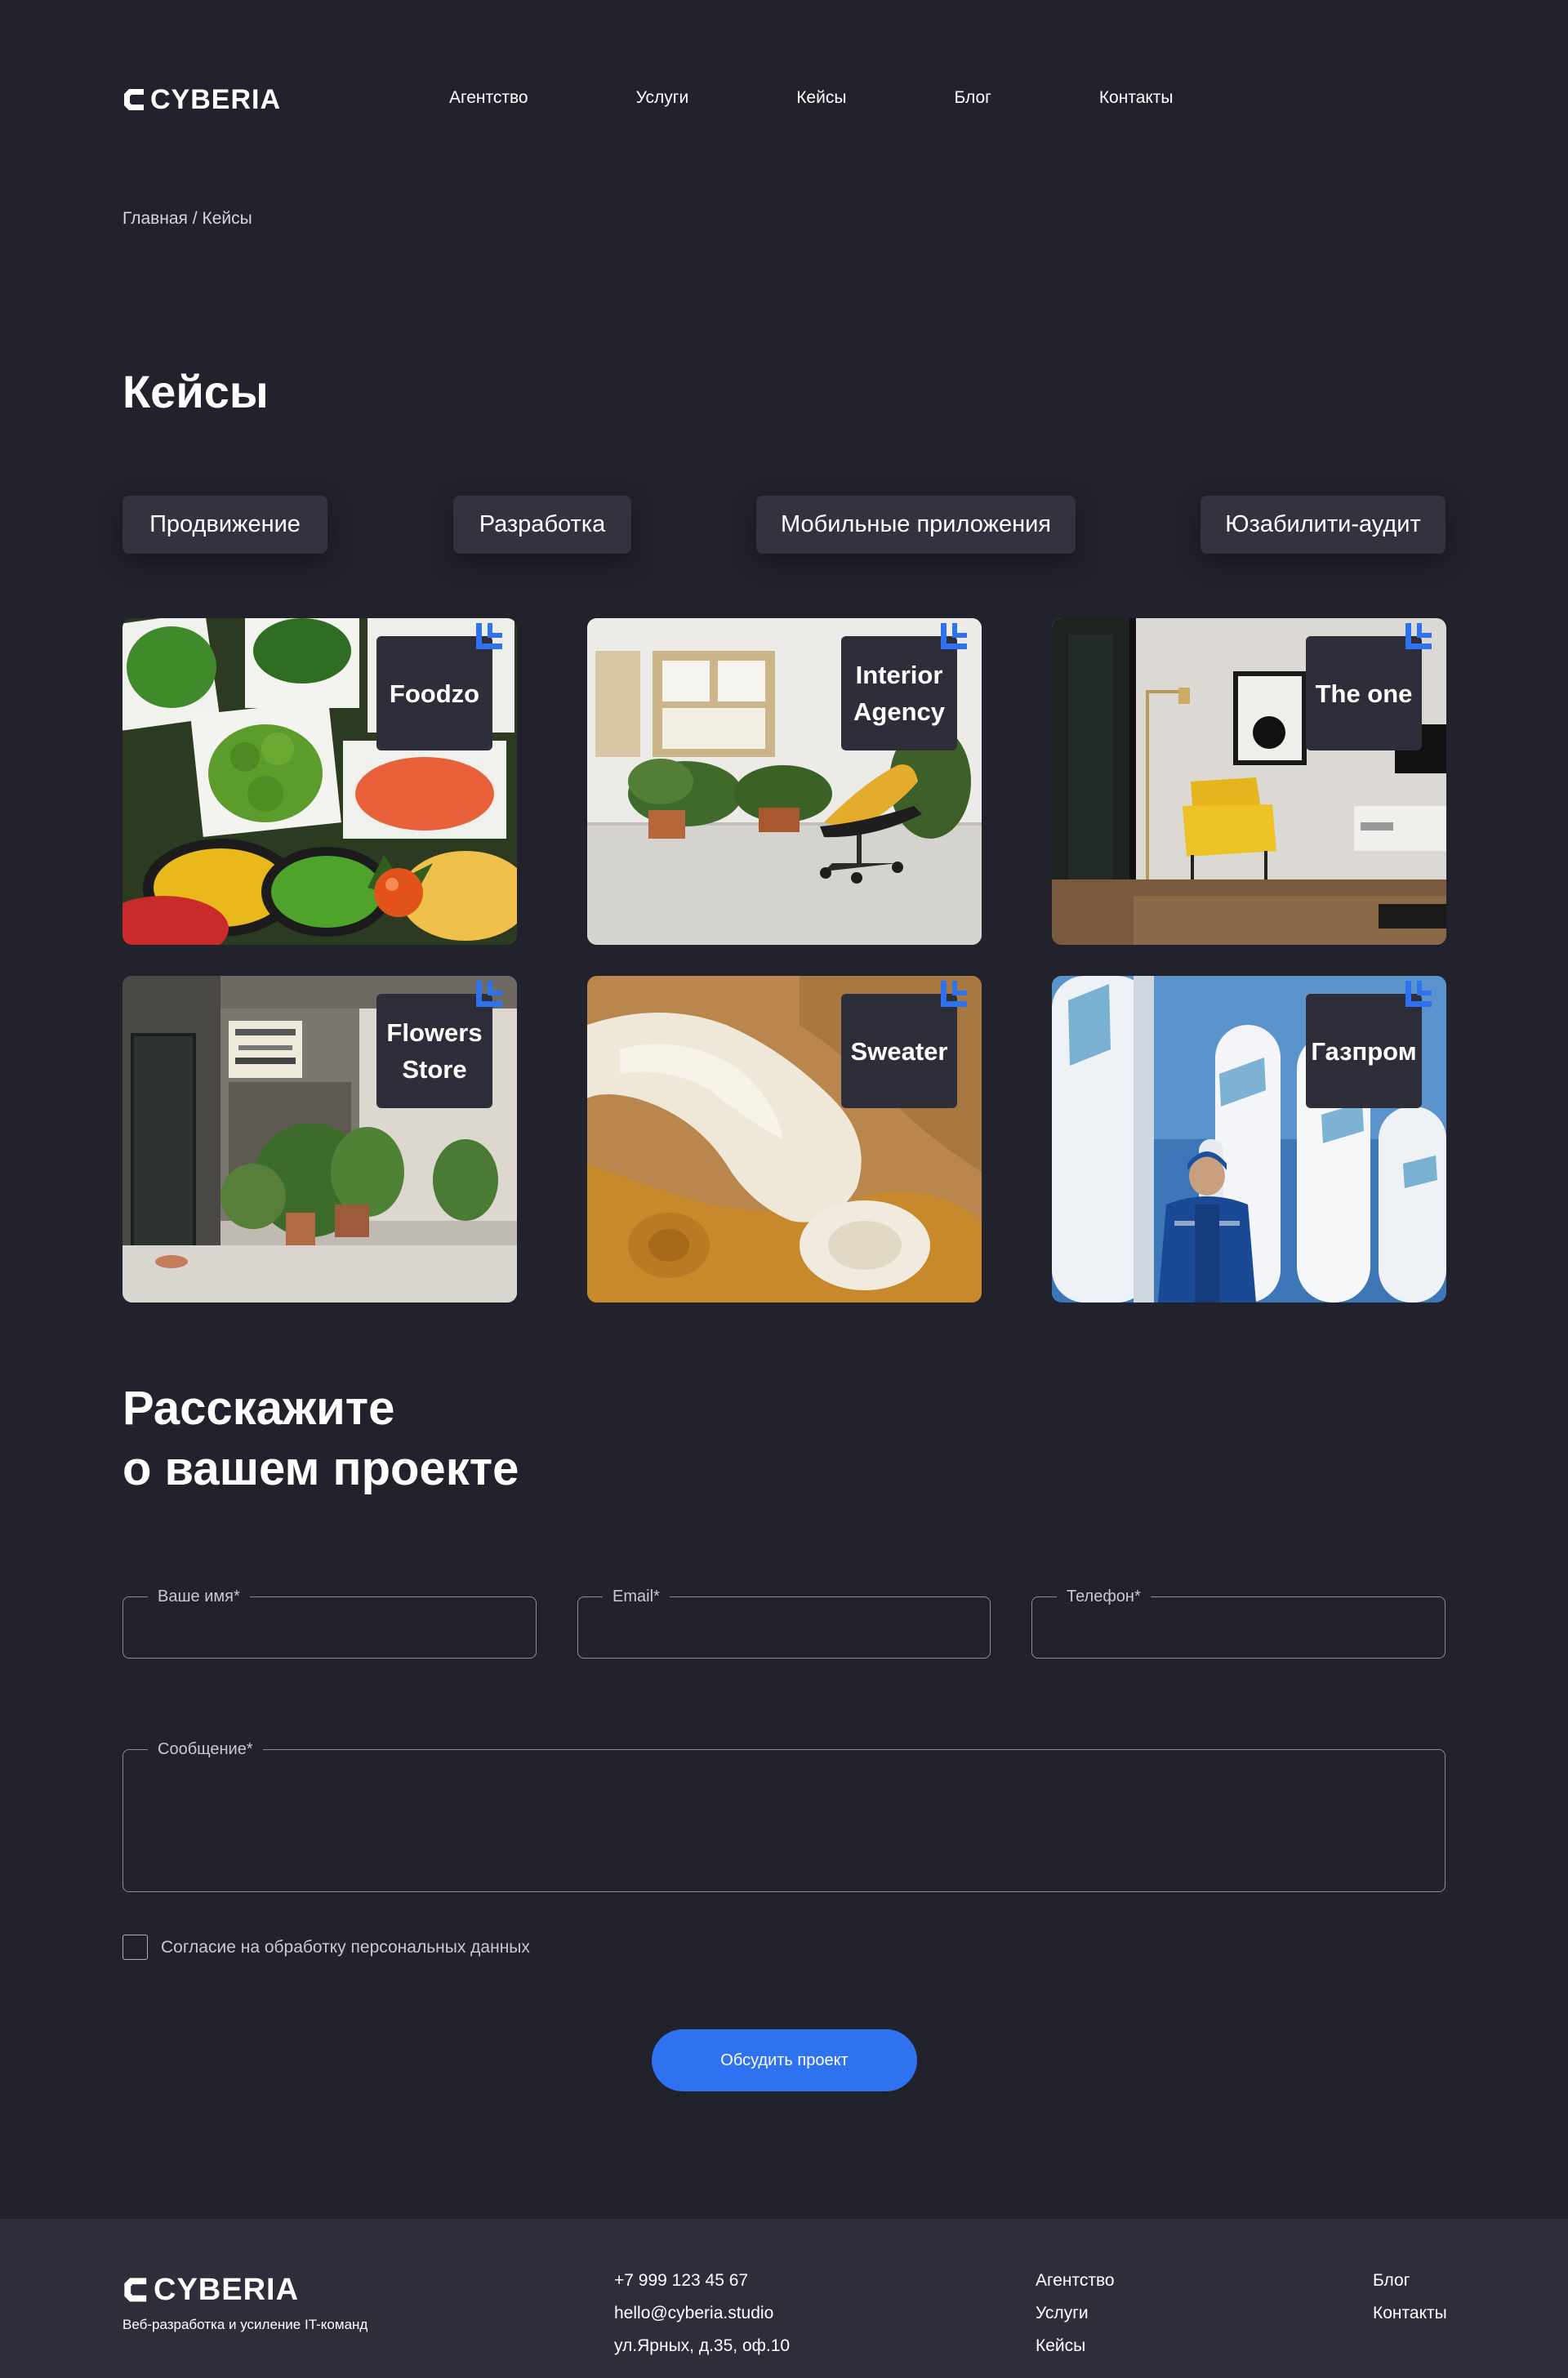 This screenshot has width=1568, height=2378. What do you see at coordinates (1323, 525) in the screenshot?
I see `filter-usability-audit: Юзабилити-аудит` at bounding box center [1323, 525].